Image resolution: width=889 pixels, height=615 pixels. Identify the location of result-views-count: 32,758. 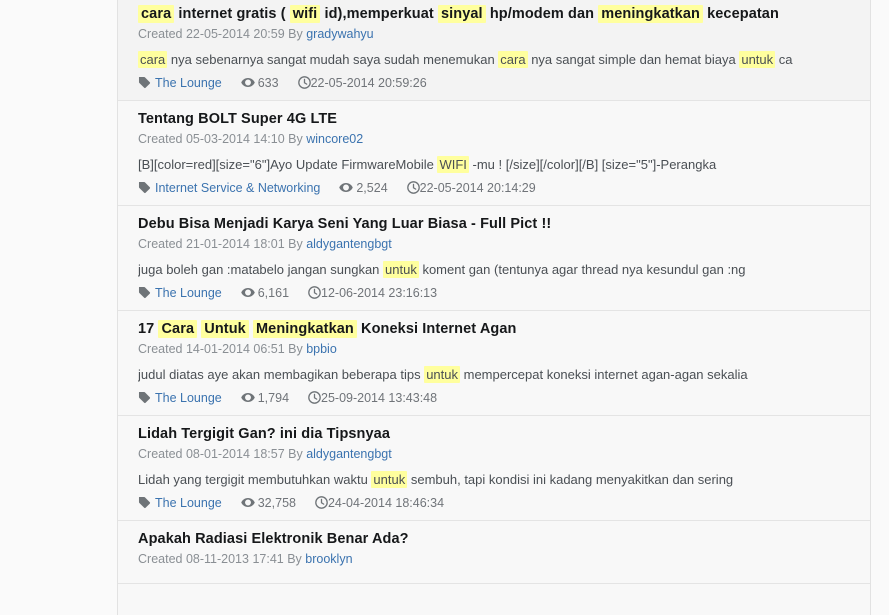
(276, 503).